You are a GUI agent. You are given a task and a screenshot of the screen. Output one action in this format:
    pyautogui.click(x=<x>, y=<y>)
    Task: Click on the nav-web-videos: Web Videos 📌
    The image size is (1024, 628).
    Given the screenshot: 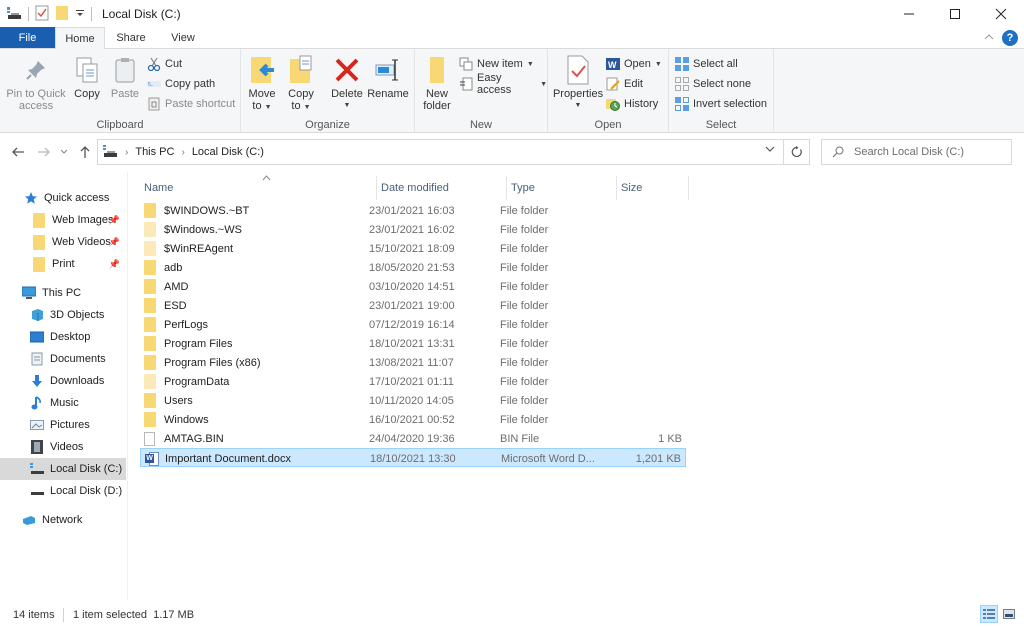 What is the action you would take?
    pyautogui.click(x=63, y=242)
    